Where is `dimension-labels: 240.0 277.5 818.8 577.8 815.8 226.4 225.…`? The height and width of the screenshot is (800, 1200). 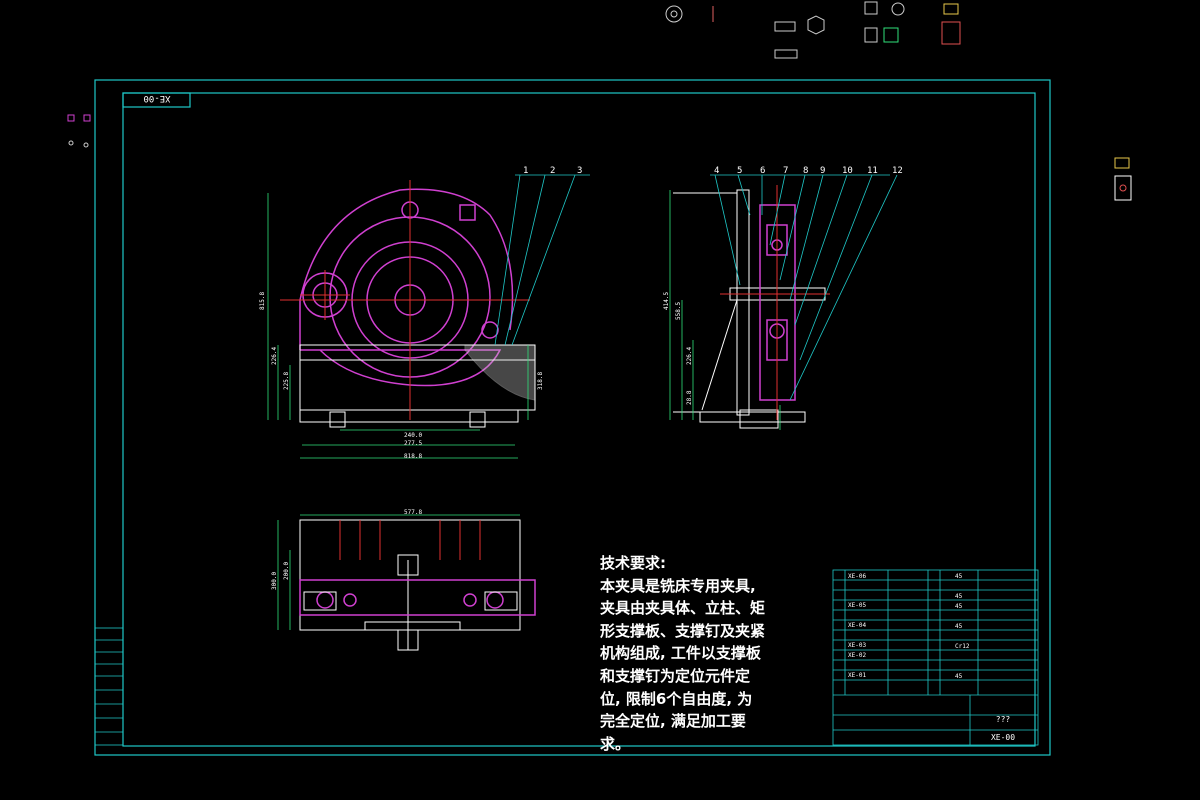 dimension-labels: 240.0 277.5 818.8 577.8 815.8 226.4 225.… is located at coordinates (476, 441).